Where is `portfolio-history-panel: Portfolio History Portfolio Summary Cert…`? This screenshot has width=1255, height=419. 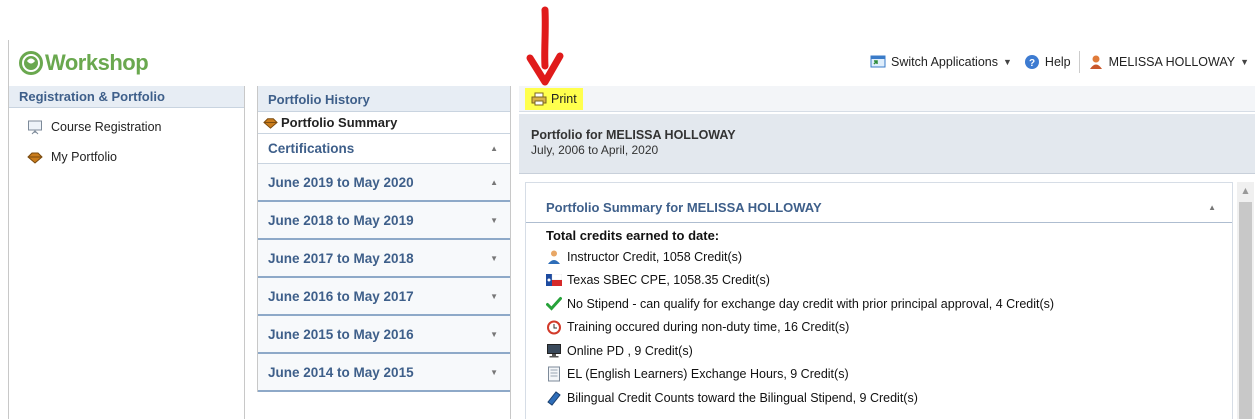
portfolio-history-panel: Portfolio History Portfolio Summary Cert… is located at coordinates (383, 239).